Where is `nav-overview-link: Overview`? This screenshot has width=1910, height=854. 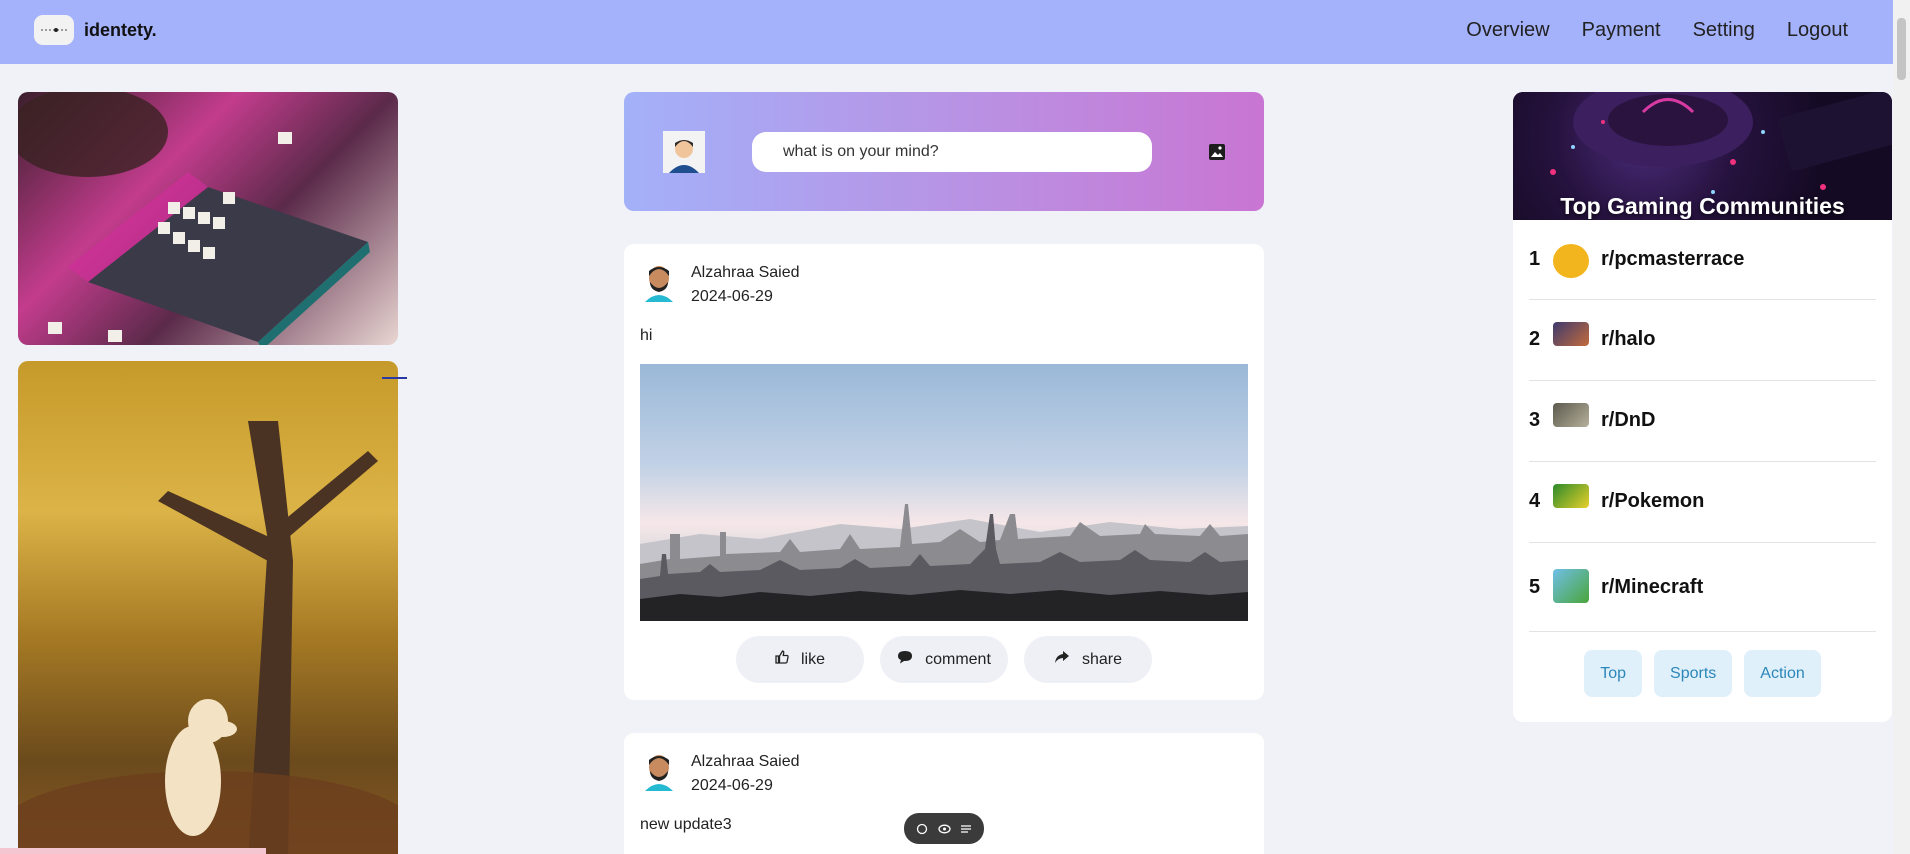 nav-overview-link: Overview is located at coordinates (1507, 30).